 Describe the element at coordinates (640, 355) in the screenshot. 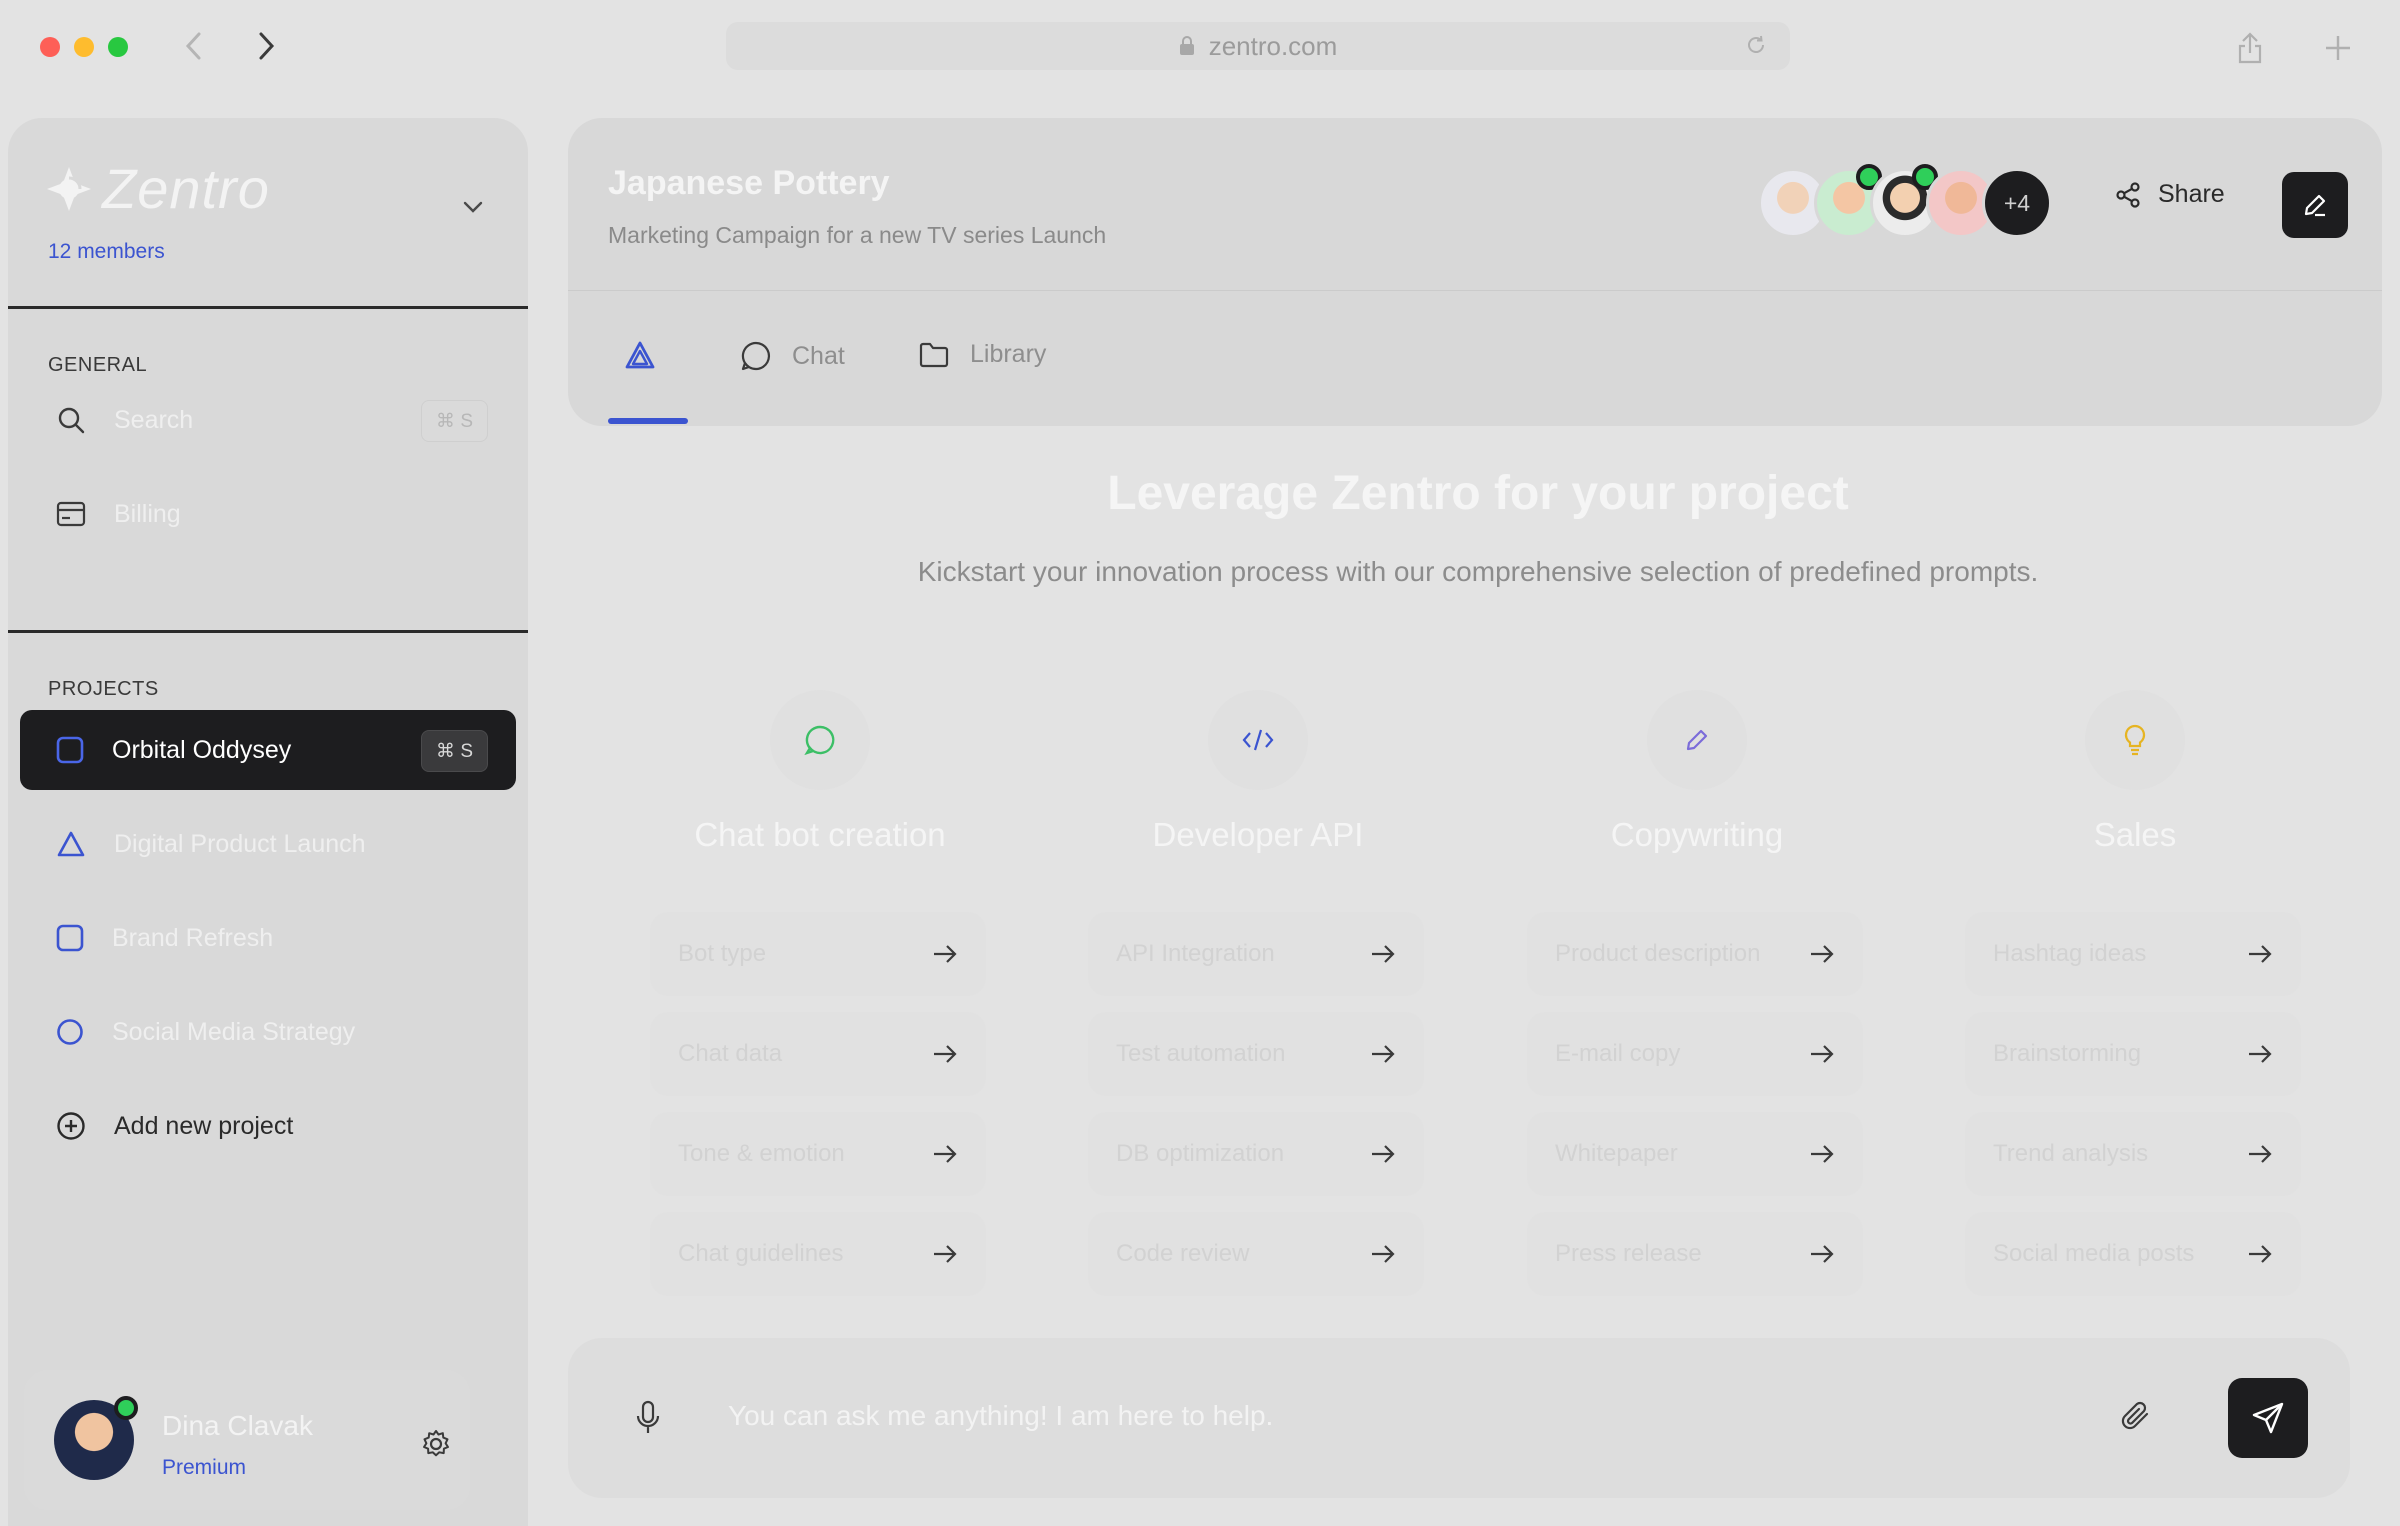

I see `tab-prompts` at that location.